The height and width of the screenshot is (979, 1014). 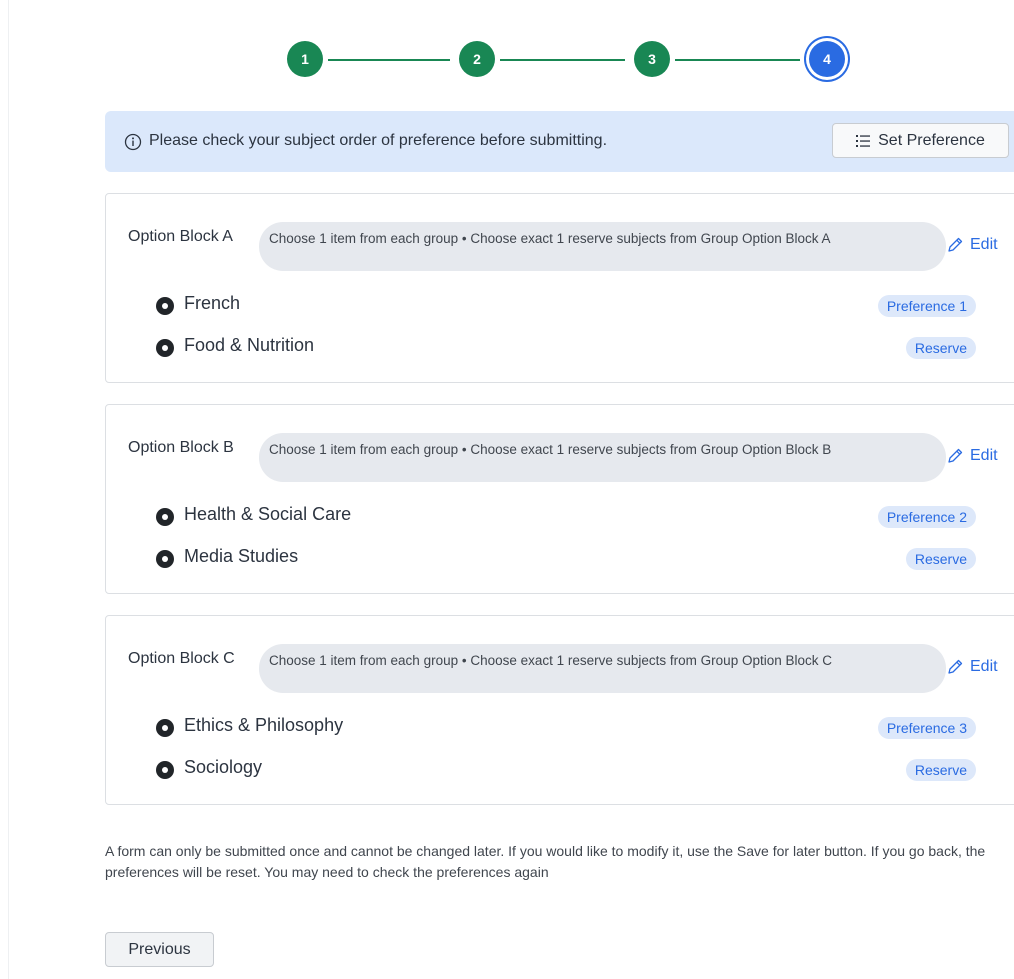 I want to click on progress-stepper: 1 2 3 4, so click(x=568, y=59).